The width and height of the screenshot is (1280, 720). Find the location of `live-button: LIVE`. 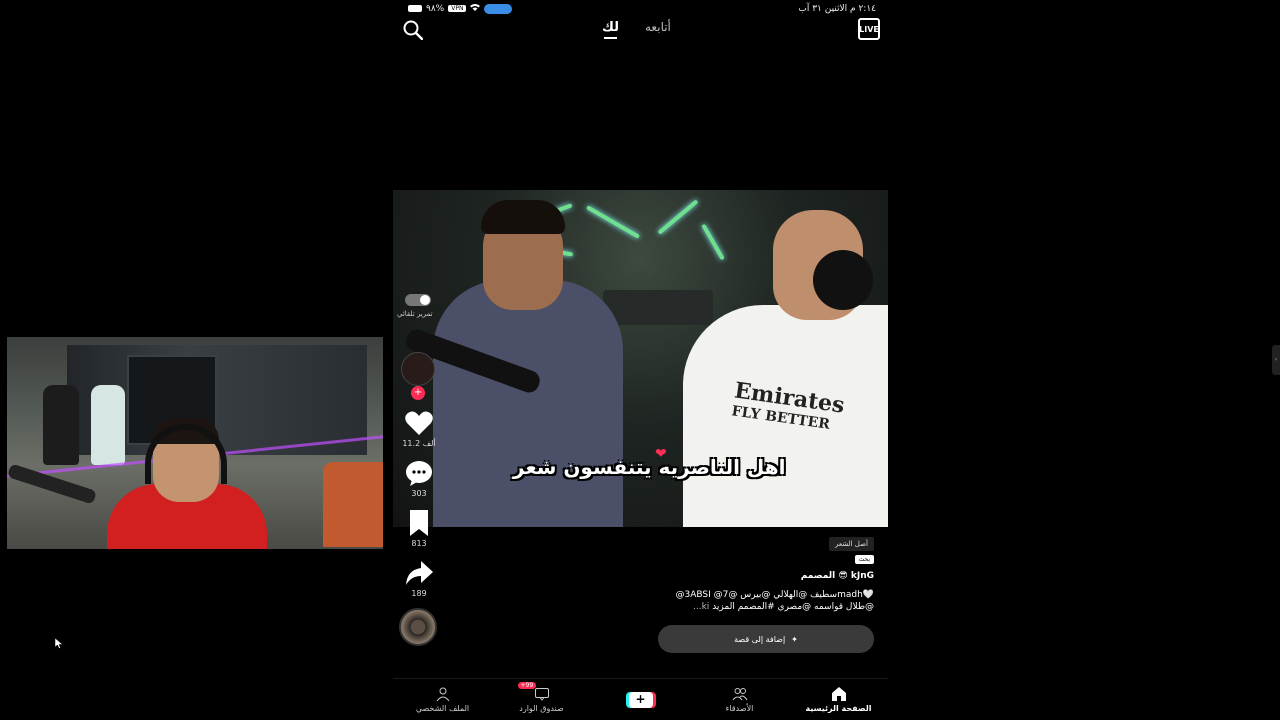

live-button: LIVE is located at coordinates (869, 29).